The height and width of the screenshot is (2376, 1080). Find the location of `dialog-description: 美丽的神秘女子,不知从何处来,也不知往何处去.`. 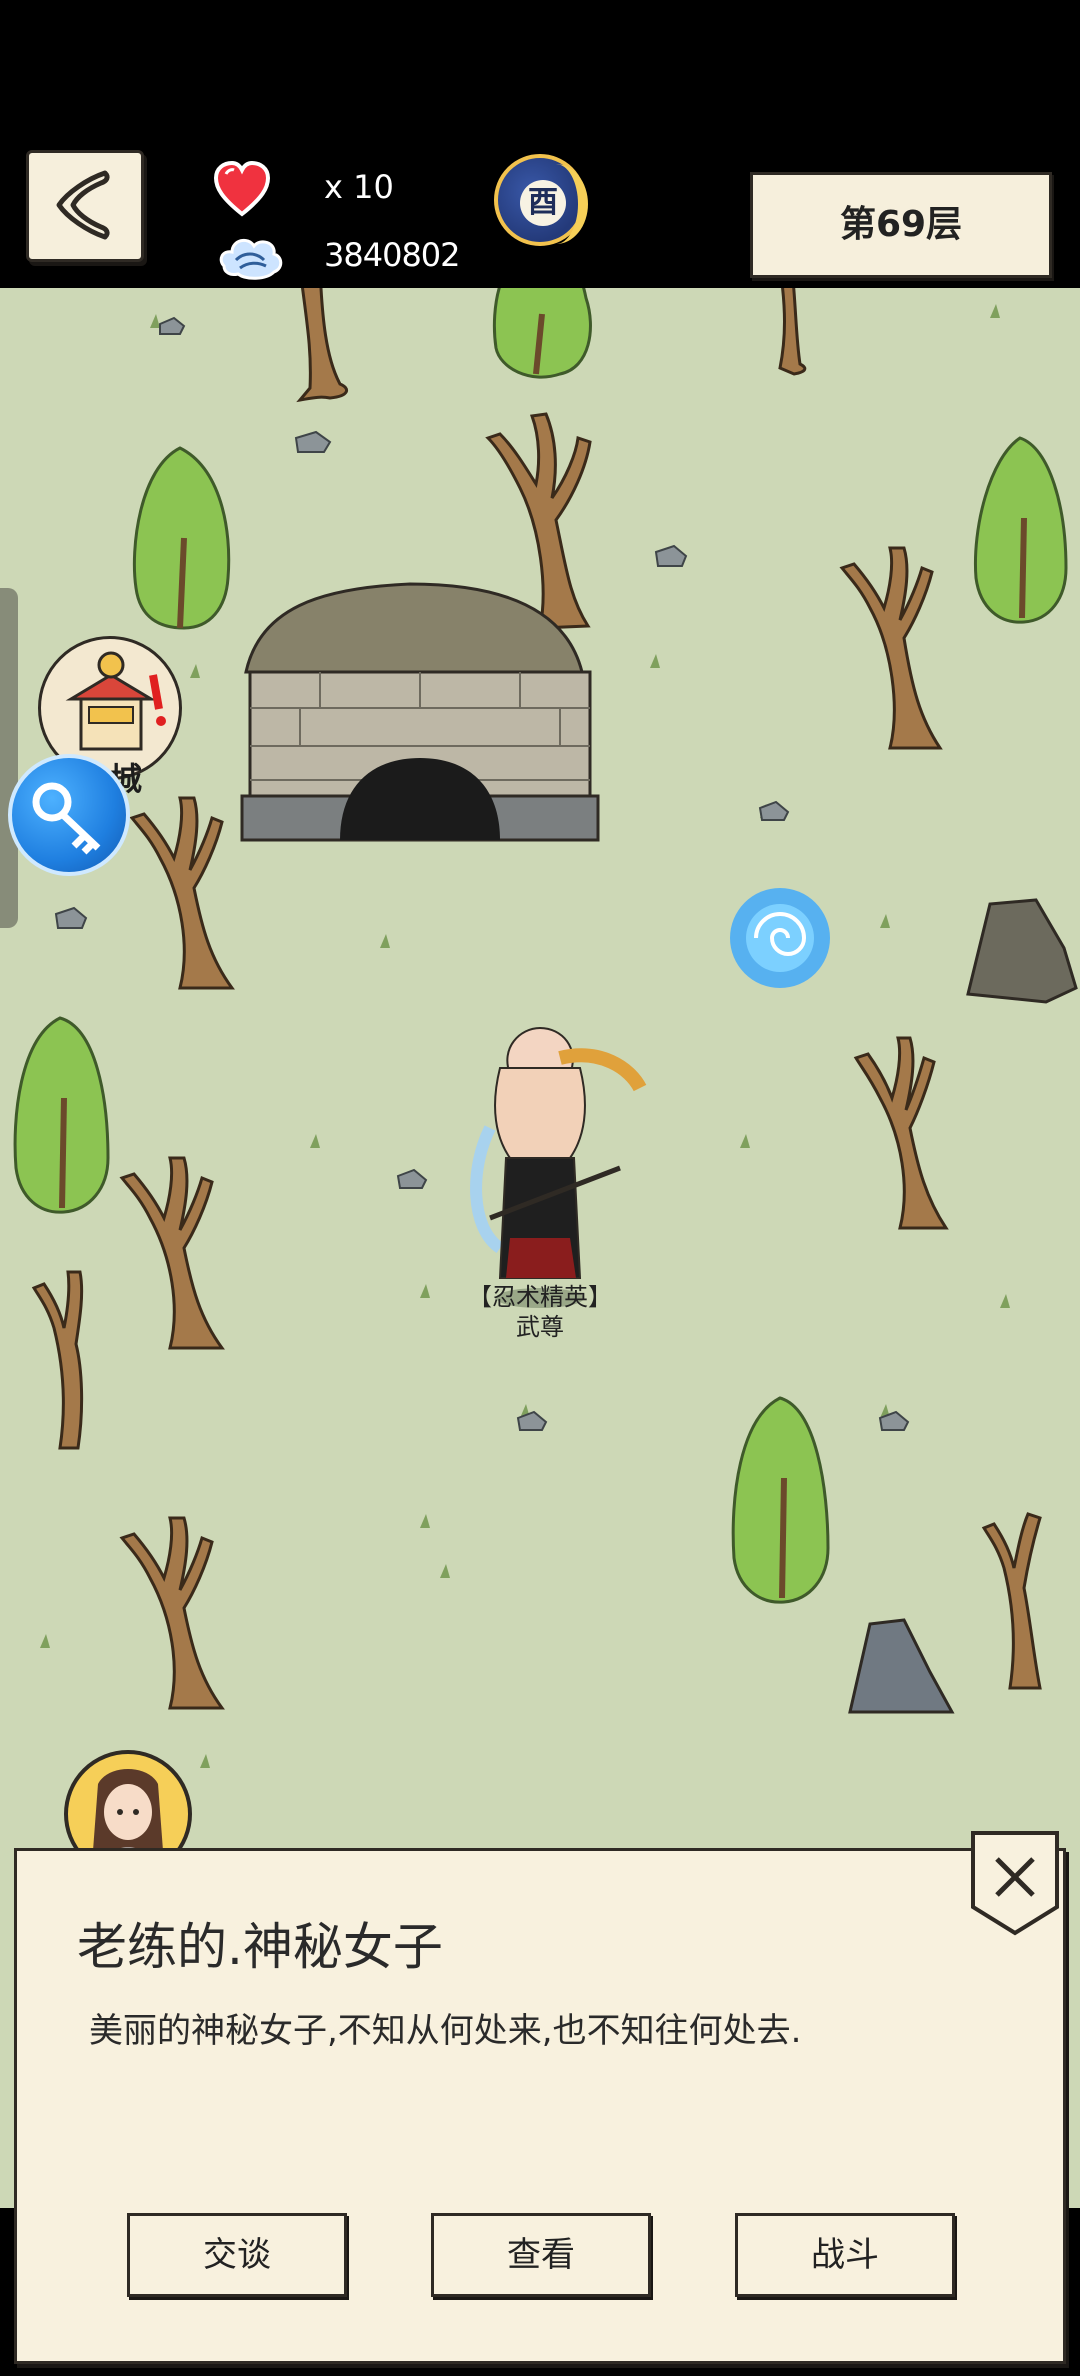

dialog-description: 美丽的神秘女子,不知从何处来,也不知往何处去. is located at coordinates (445, 2031).